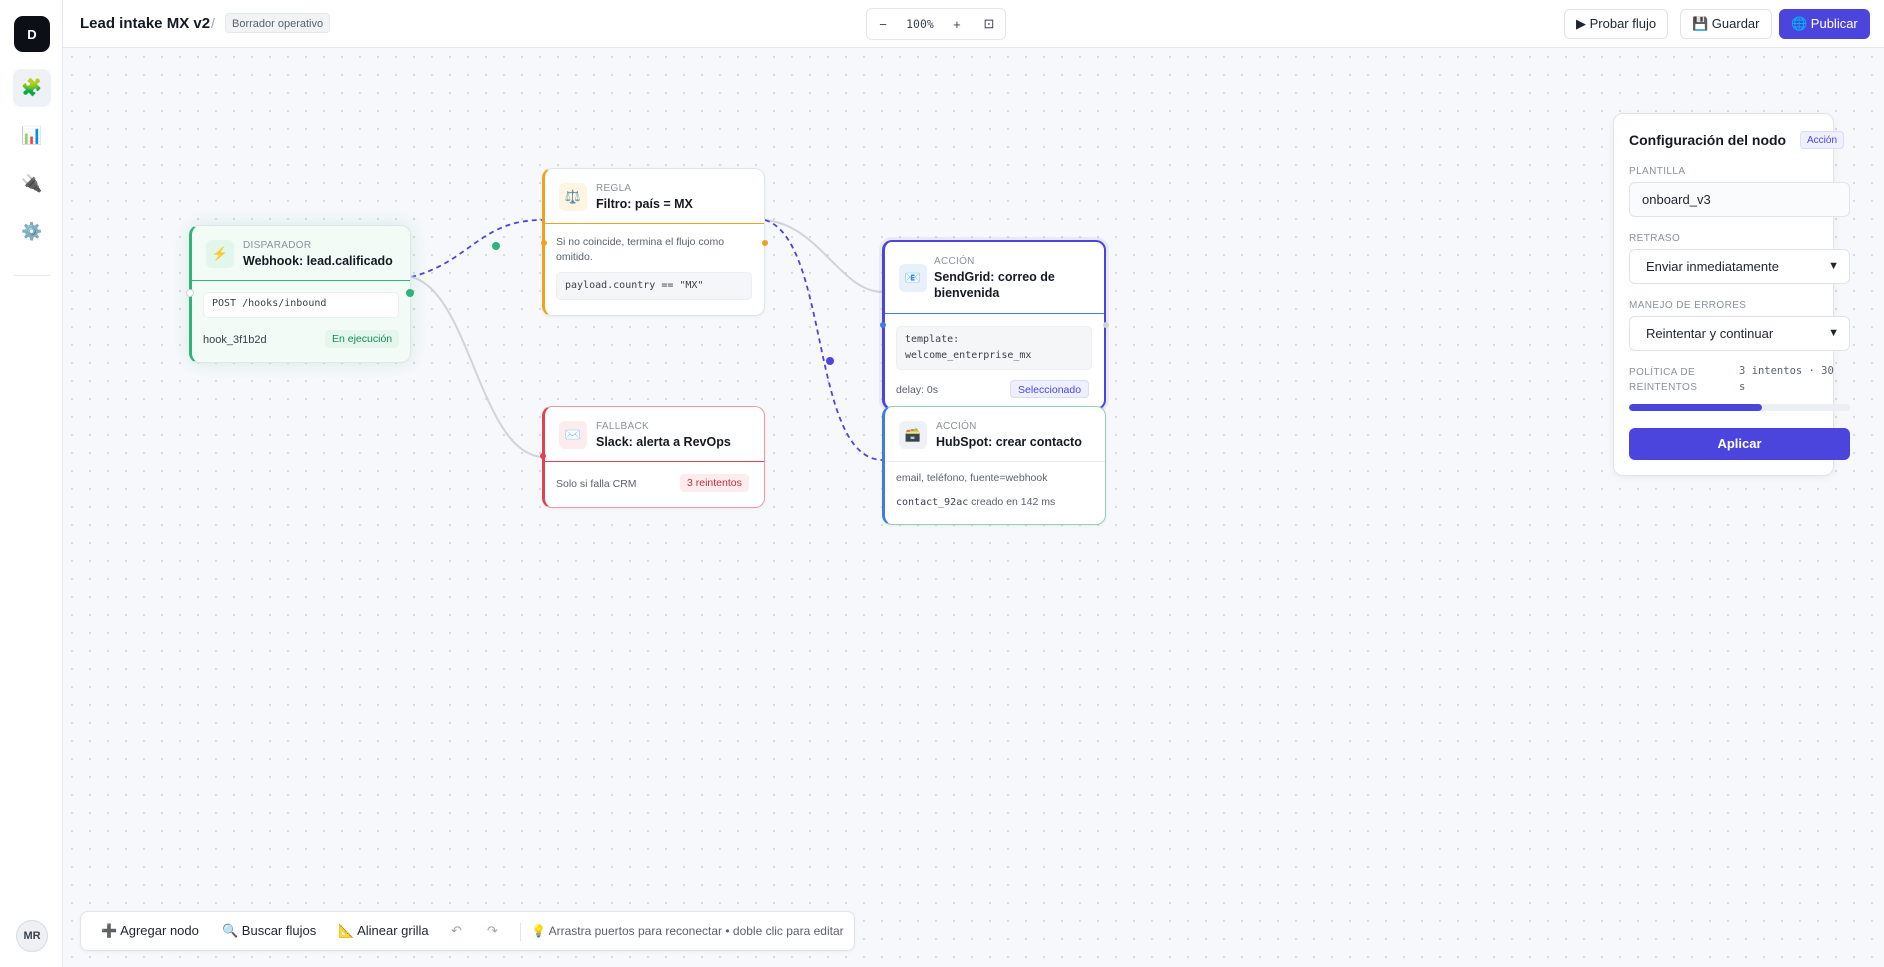  What do you see at coordinates (883, 24) in the screenshot?
I see `zoom-out-button: −` at bounding box center [883, 24].